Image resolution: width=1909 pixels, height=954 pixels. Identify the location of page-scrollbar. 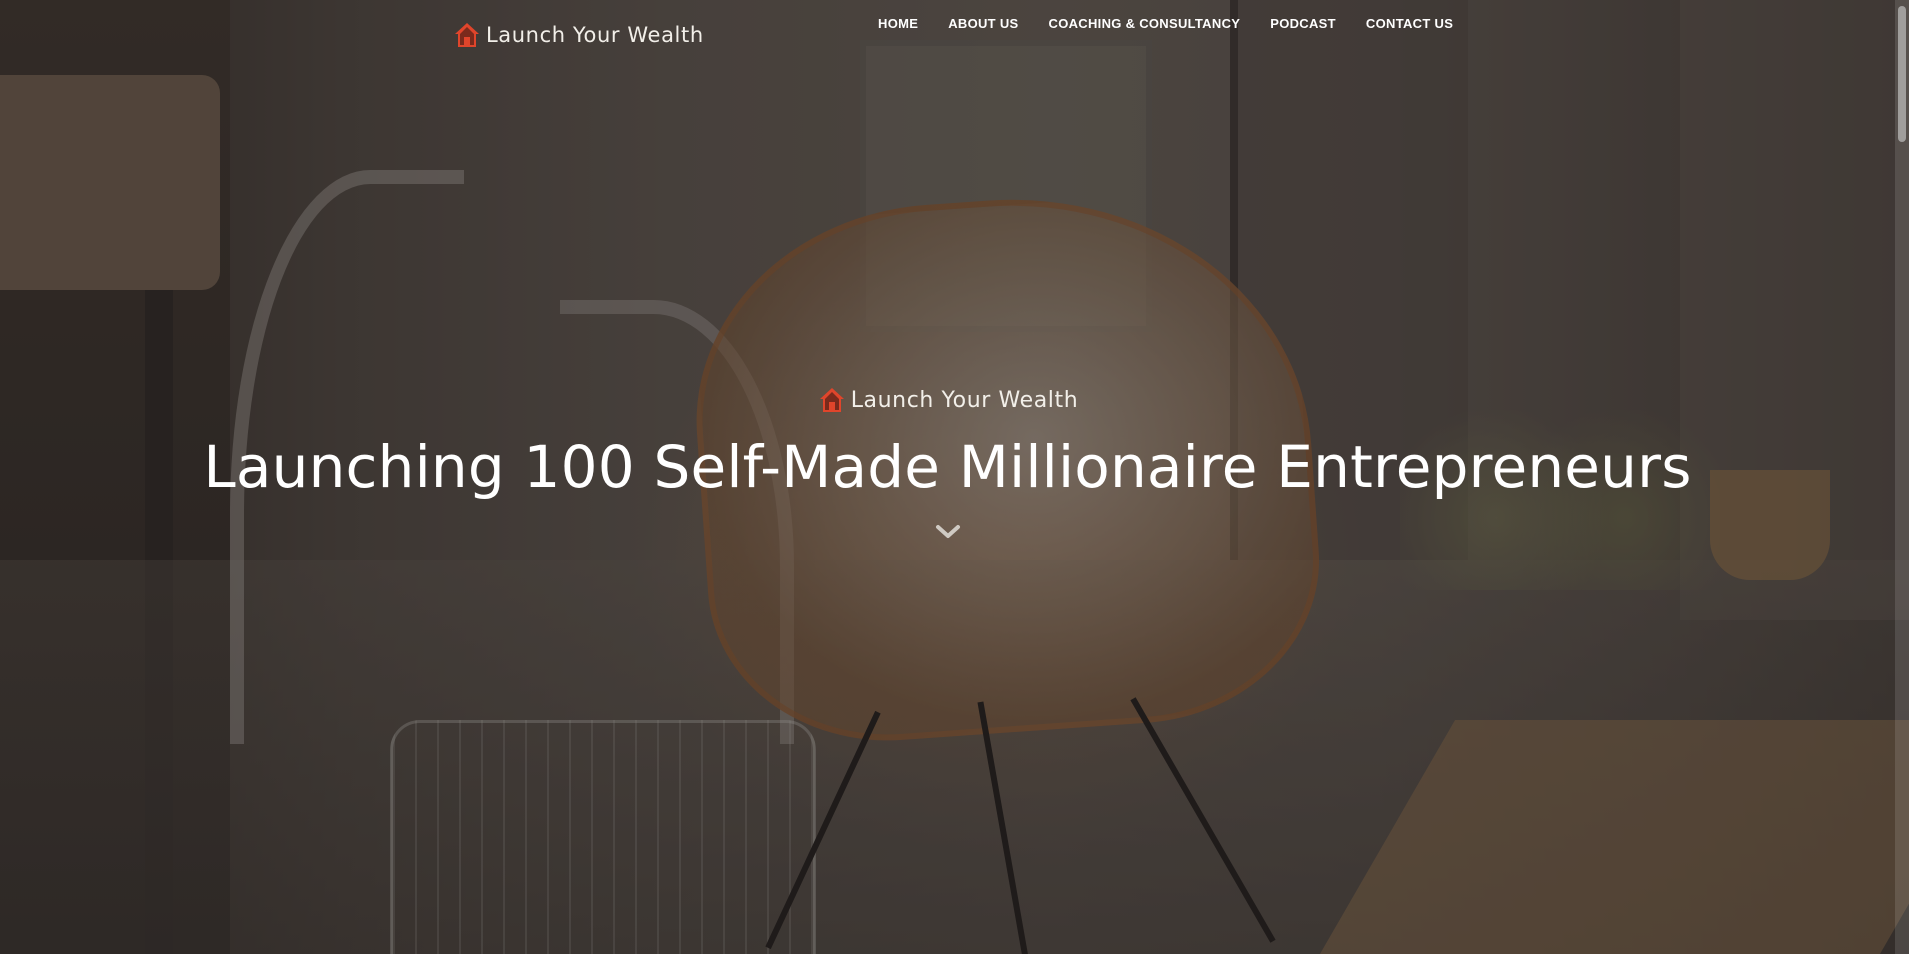
(1902, 477).